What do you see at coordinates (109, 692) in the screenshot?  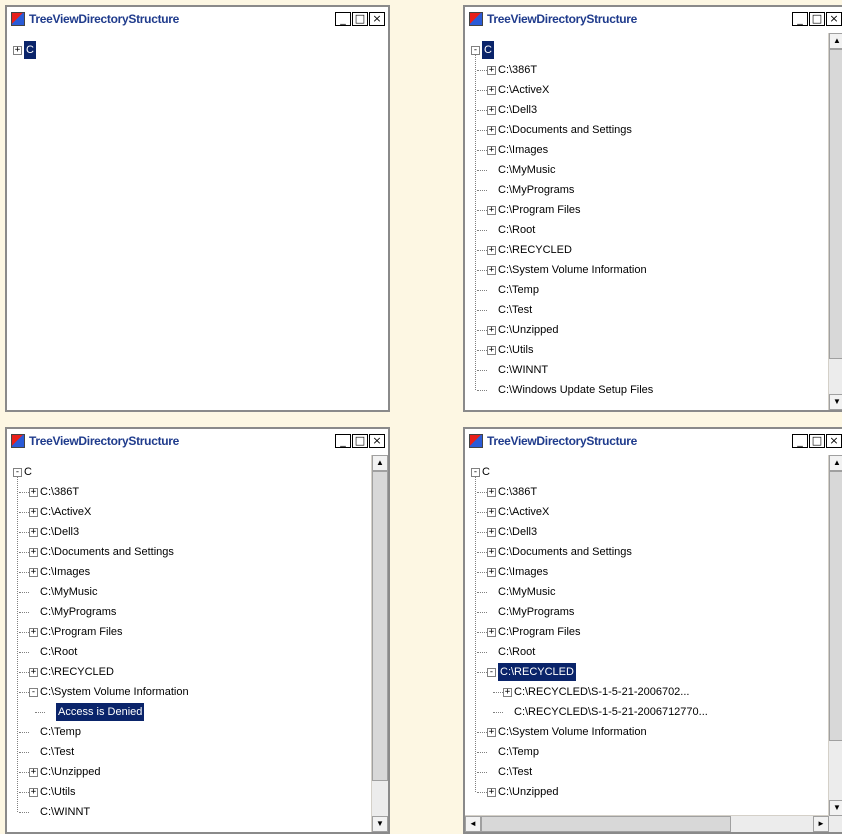 I see `tree-node: - C:\System Volume Information` at bounding box center [109, 692].